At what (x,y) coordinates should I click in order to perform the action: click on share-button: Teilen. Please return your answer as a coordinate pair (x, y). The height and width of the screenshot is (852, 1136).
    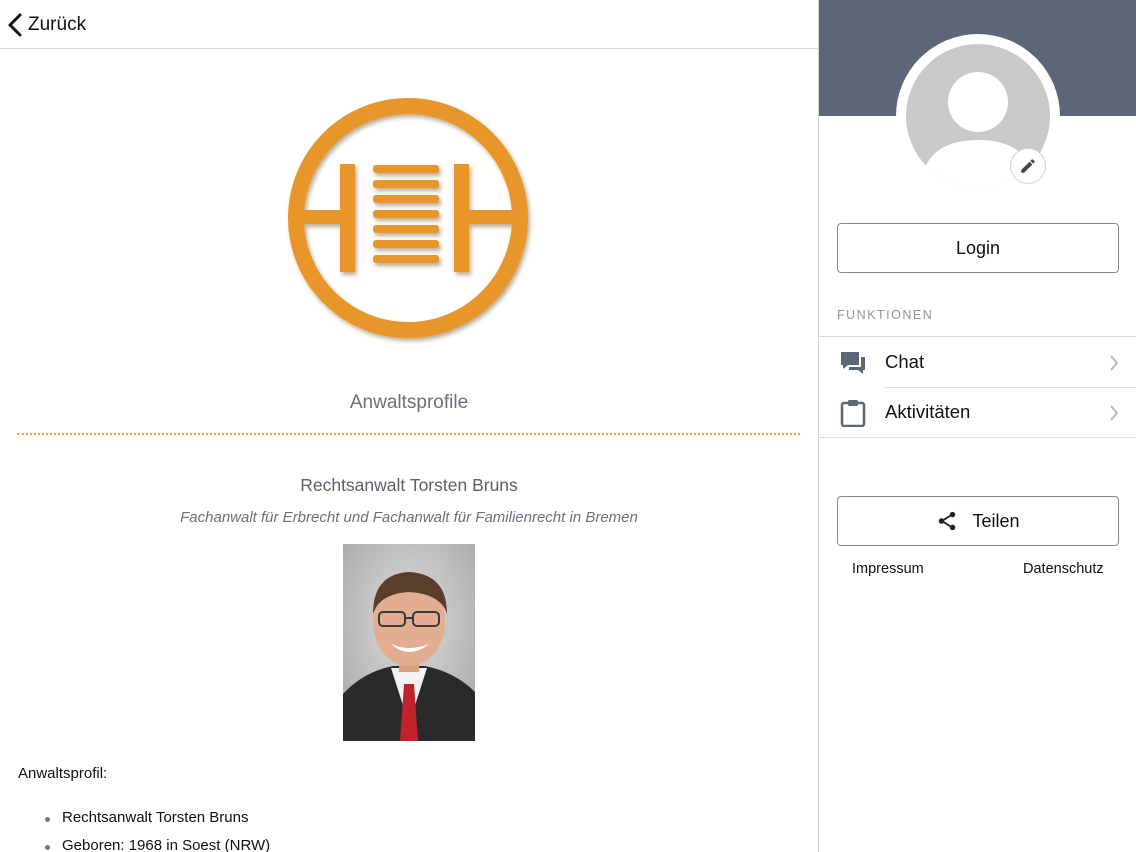
    Looking at the image, I should click on (978, 521).